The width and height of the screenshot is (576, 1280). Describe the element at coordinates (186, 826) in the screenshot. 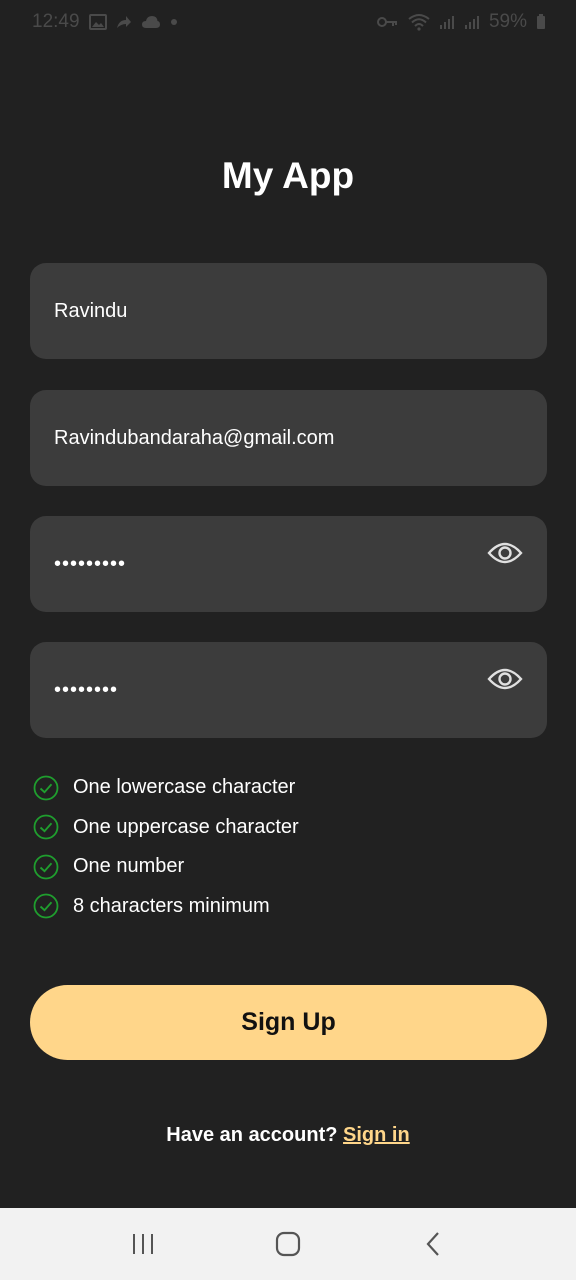

I see `requirement-label: One uppercase character` at that location.